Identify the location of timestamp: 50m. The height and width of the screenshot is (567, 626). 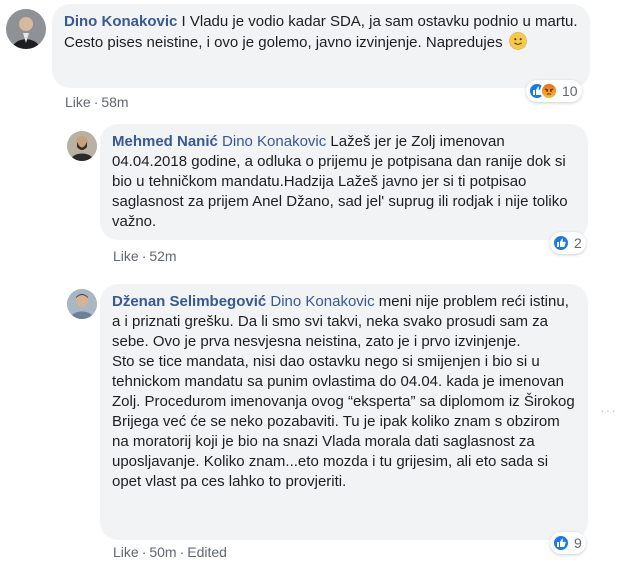
(162, 552).